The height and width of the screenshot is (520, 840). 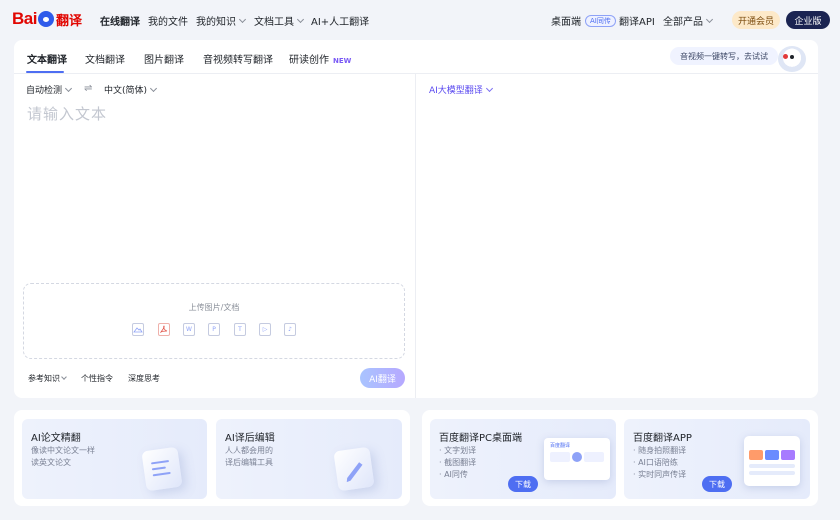 What do you see at coordinates (238, 58) in the screenshot?
I see `tab-av-transcribe: 音视频转写翻译` at bounding box center [238, 58].